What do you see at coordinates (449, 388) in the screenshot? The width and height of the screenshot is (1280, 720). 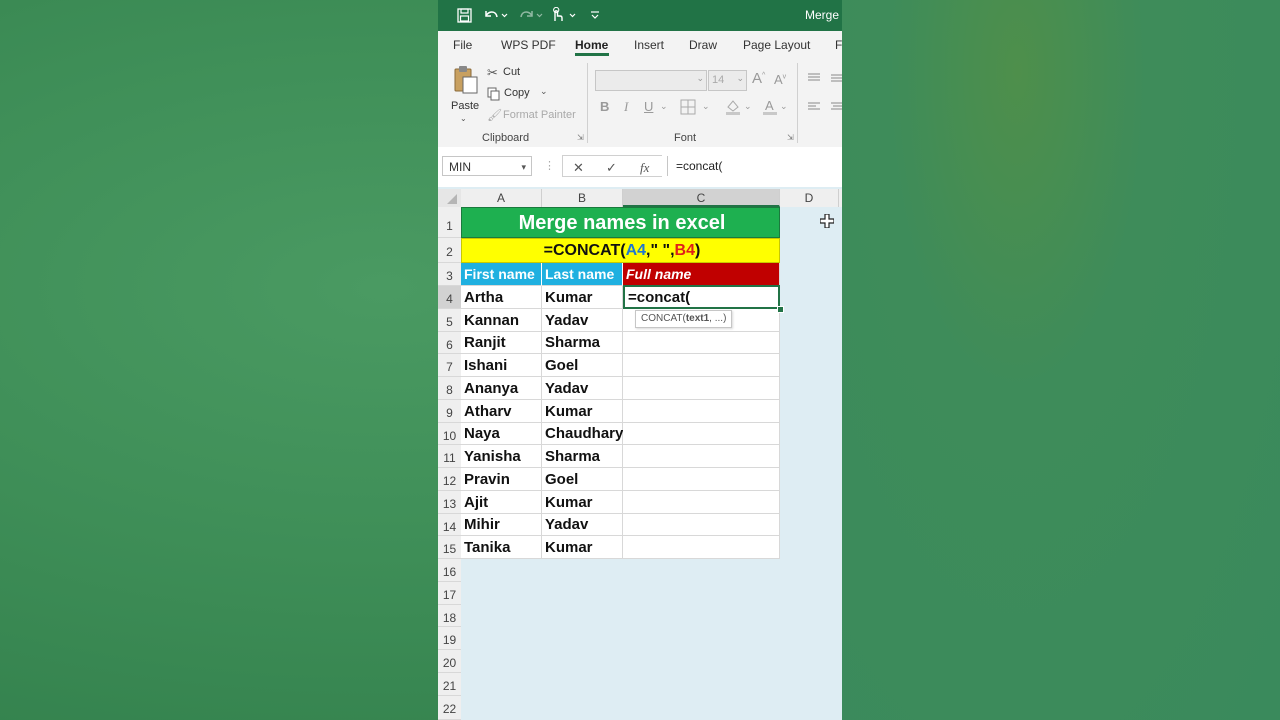 I see `row-header: 8` at bounding box center [449, 388].